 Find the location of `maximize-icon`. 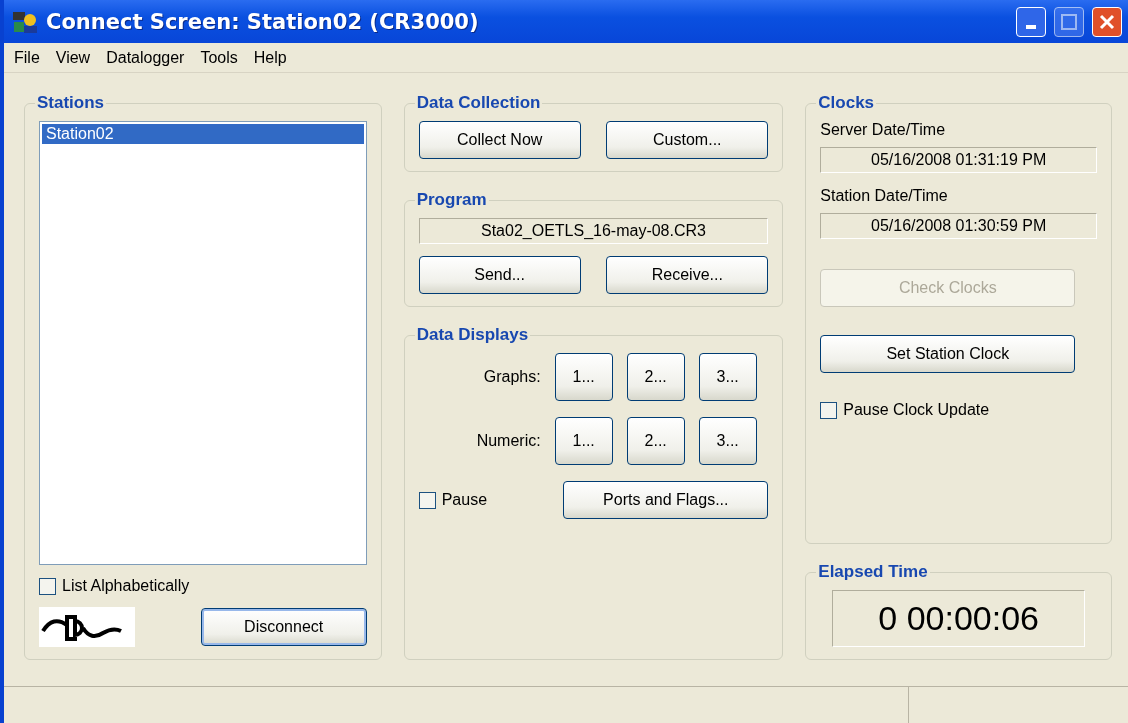

maximize-icon is located at coordinates (1069, 21).